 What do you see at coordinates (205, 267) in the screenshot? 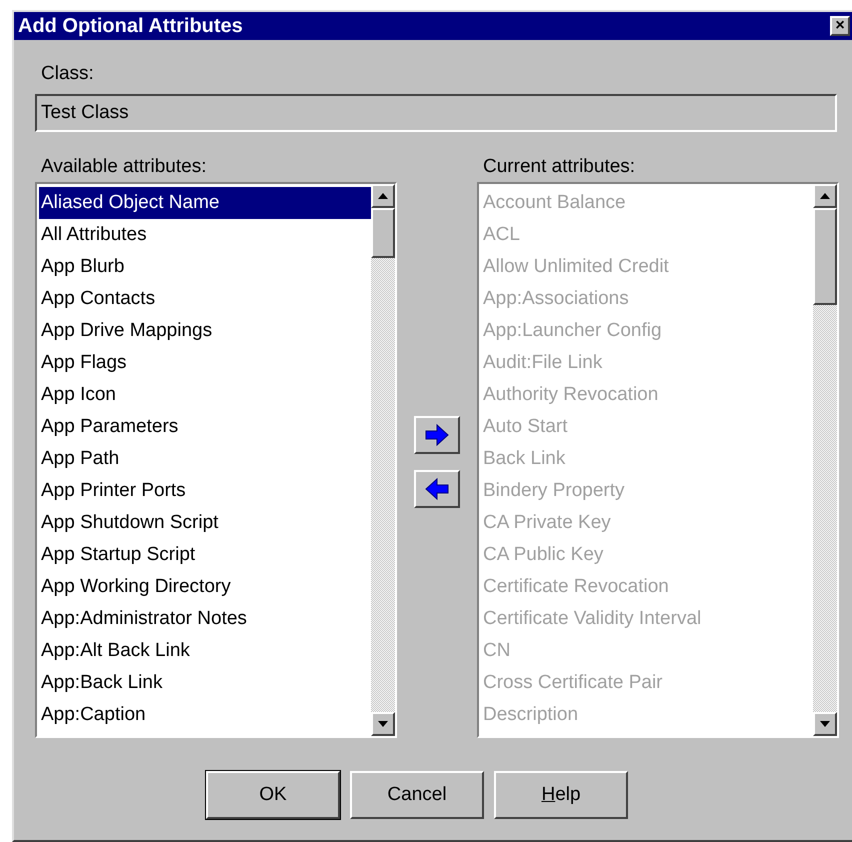
I see `list-item: App Blurb` at bounding box center [205, 267].